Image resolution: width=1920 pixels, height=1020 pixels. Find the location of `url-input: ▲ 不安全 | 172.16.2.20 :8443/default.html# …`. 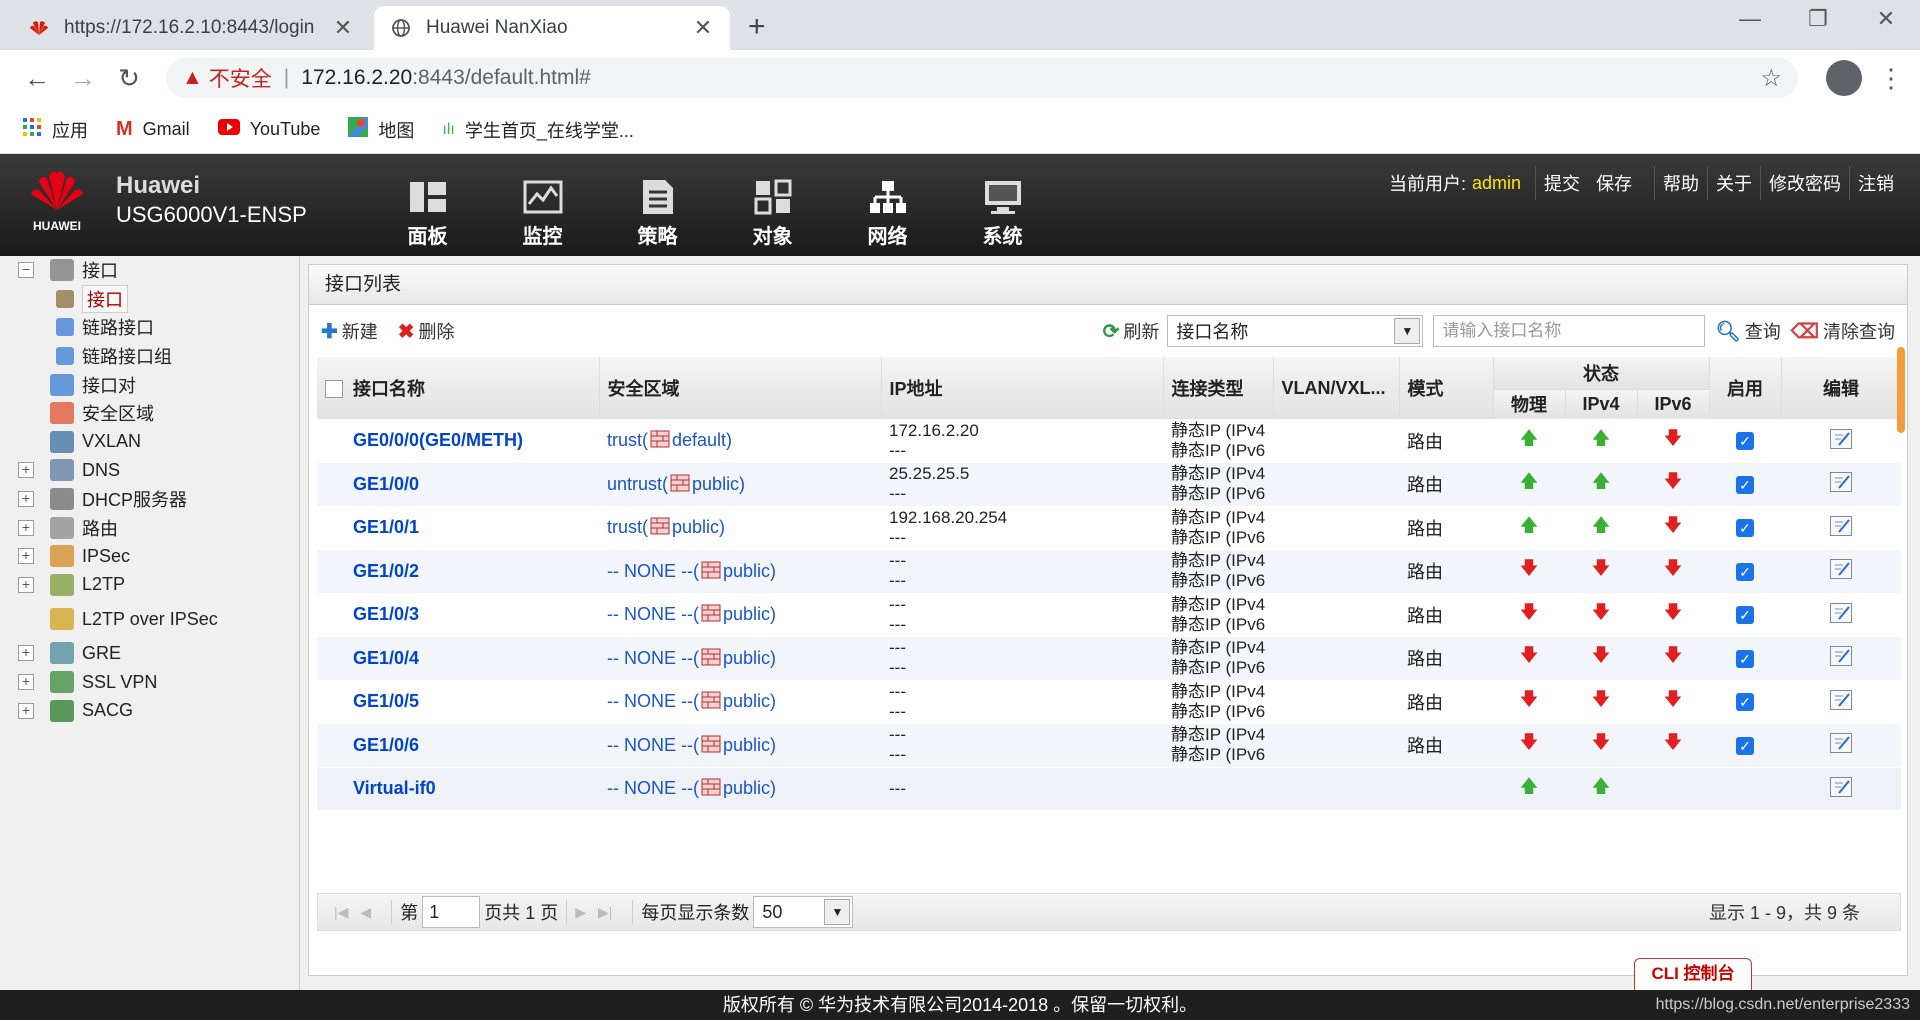

url-input: ▲ 不安全 | 172.16.2.20 :8443/default.html# … is located at coordinates (982, 78).